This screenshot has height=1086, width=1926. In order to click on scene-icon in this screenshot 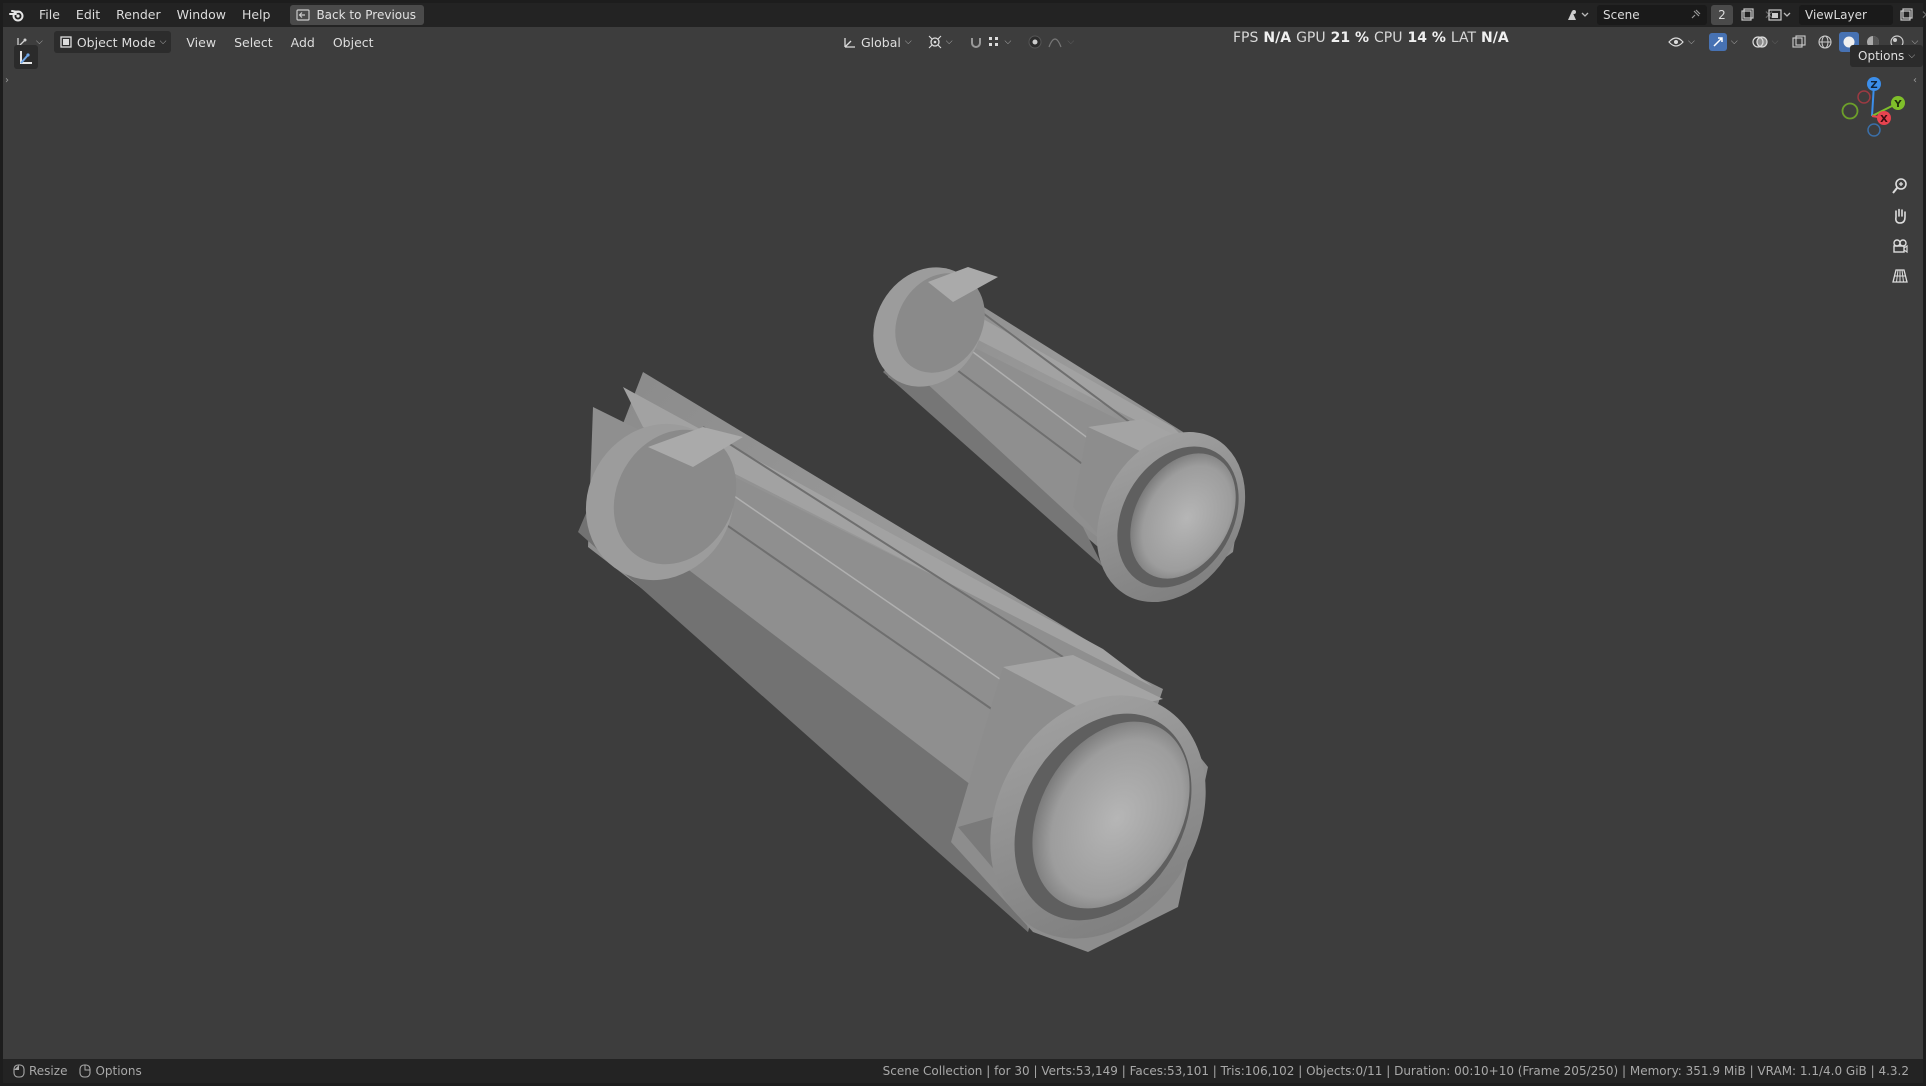, I will do `click(1578, 15)`.